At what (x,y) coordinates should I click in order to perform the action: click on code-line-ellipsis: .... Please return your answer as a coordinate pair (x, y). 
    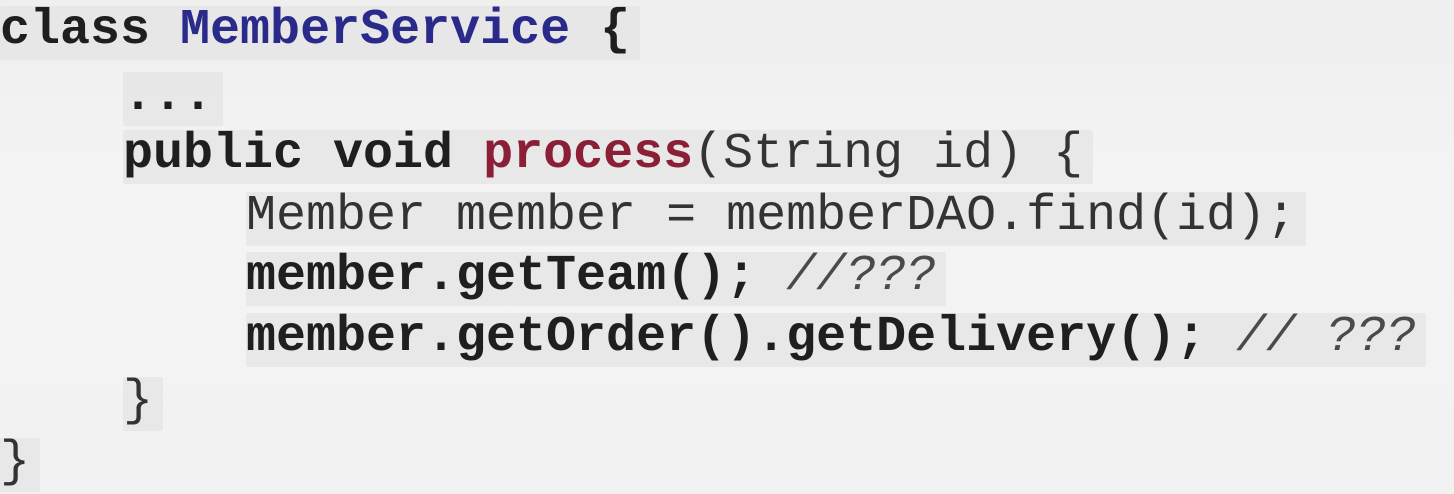
    Looking at the image, I should click on (173, 99).